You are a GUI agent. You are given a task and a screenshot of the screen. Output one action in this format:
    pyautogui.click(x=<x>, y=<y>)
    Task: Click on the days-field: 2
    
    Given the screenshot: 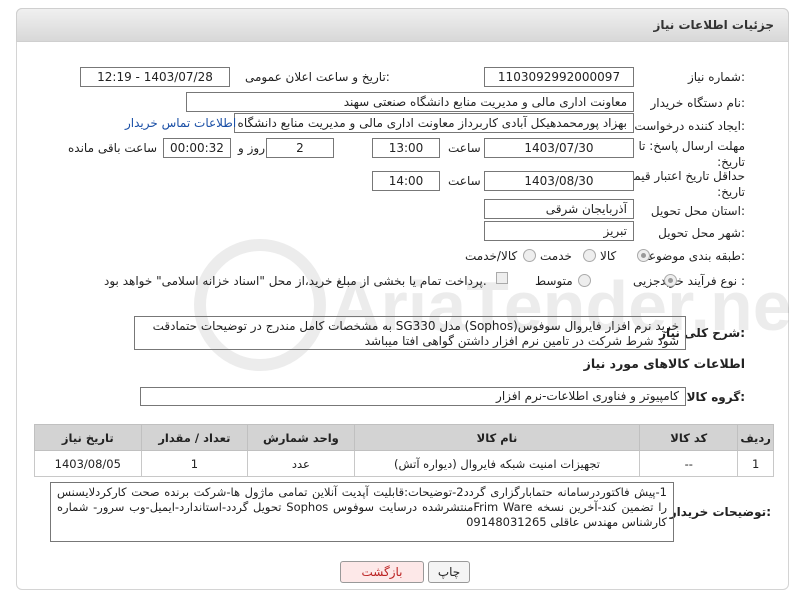 What is the action you would take?
    pyautogui.click(x=300, y=148)
    